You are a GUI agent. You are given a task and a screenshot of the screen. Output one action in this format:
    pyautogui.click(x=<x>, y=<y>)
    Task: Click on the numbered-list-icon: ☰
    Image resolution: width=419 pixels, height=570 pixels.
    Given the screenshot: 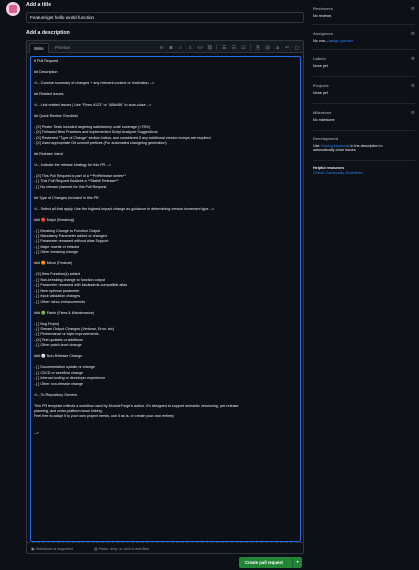 What is the action you would take?
    pyautogui.click(x=224, y=47)
    